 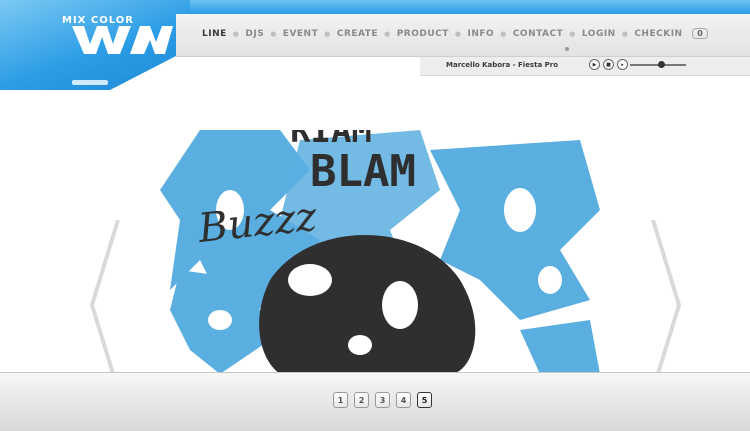 What do you see at coordinates (90, 82) in the screenshot?
I see `logo-tagline-bar` at bounding box center [90, 82].